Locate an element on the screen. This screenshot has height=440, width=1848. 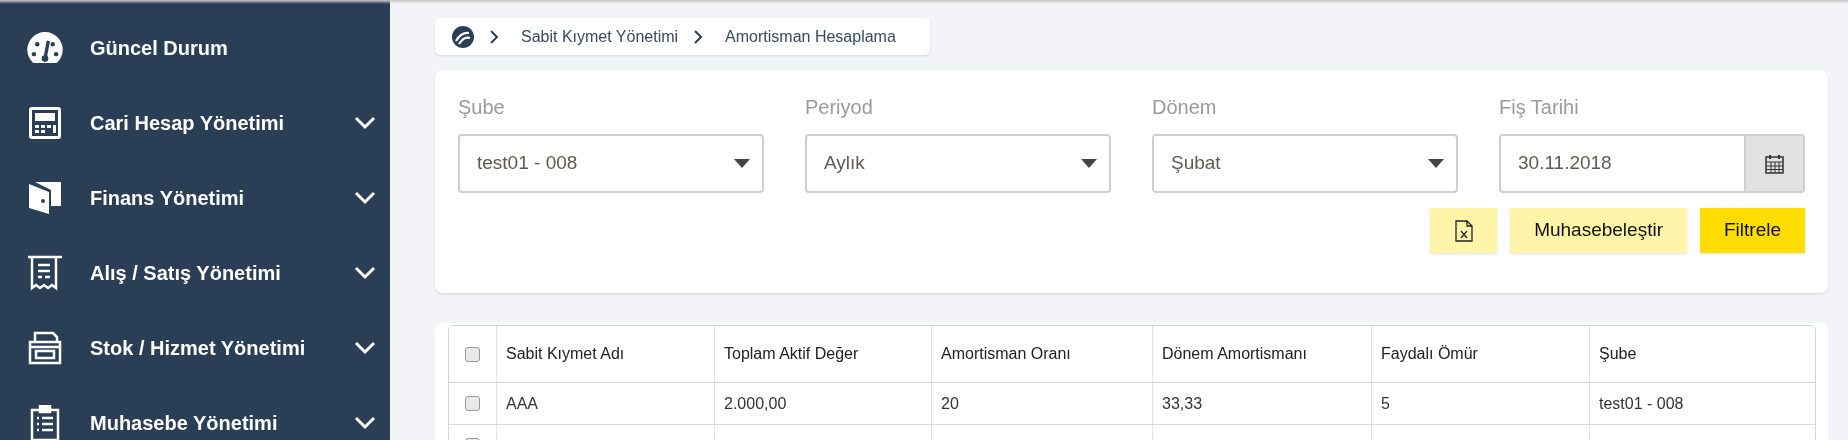
calendar-button is located at coordinates (1775, 163).